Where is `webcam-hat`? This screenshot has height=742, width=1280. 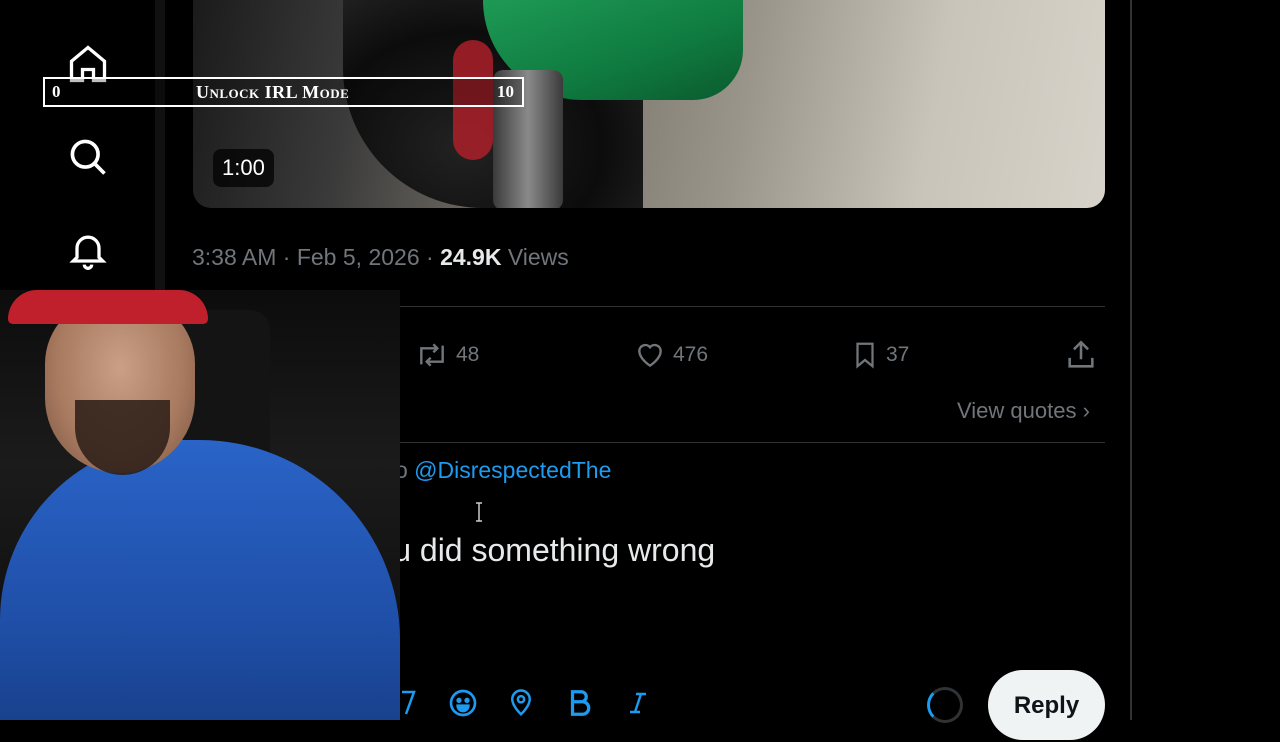 webcam-hat is located at coordinates (108, 307).